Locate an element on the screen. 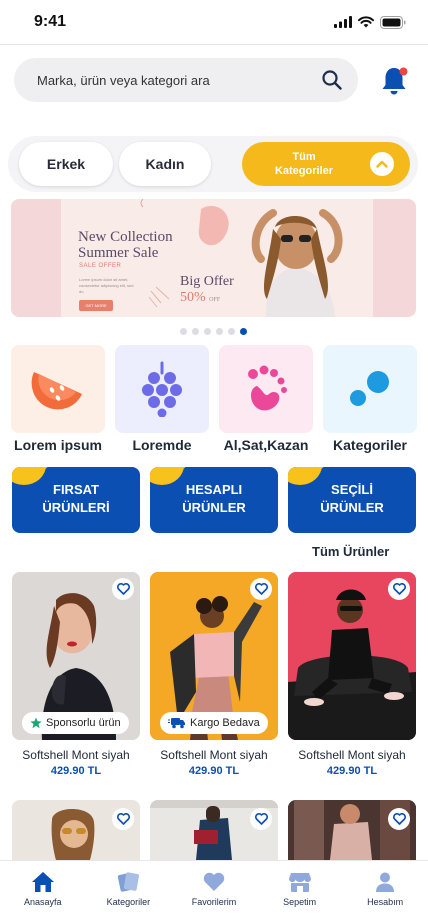 The width and height of the screenshot is (428, 924). user-icon is located at coordinates (385, 882).